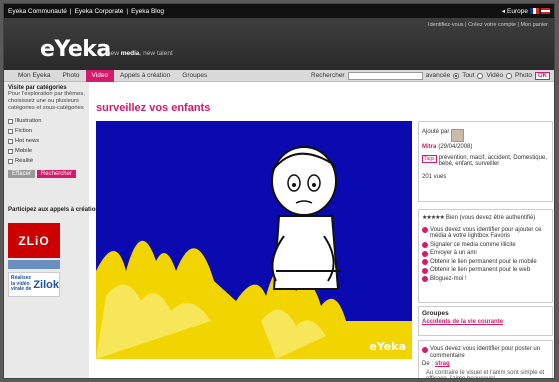  Describe the element at coordinates (147, 11) in the screenshot. I see `link-blog: Eyeka Blog` at that location.